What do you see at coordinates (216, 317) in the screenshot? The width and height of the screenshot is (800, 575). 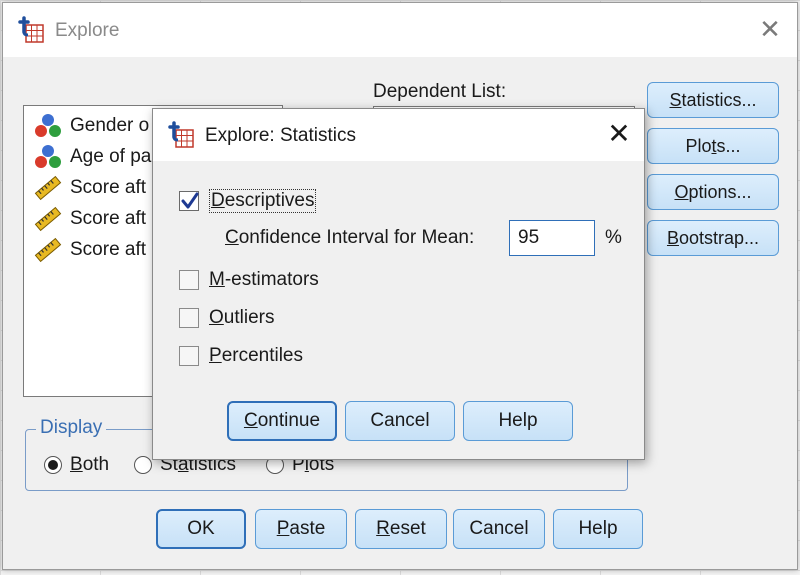 I see `outliers-mnemonic: O` at bounding box center [216, 317].